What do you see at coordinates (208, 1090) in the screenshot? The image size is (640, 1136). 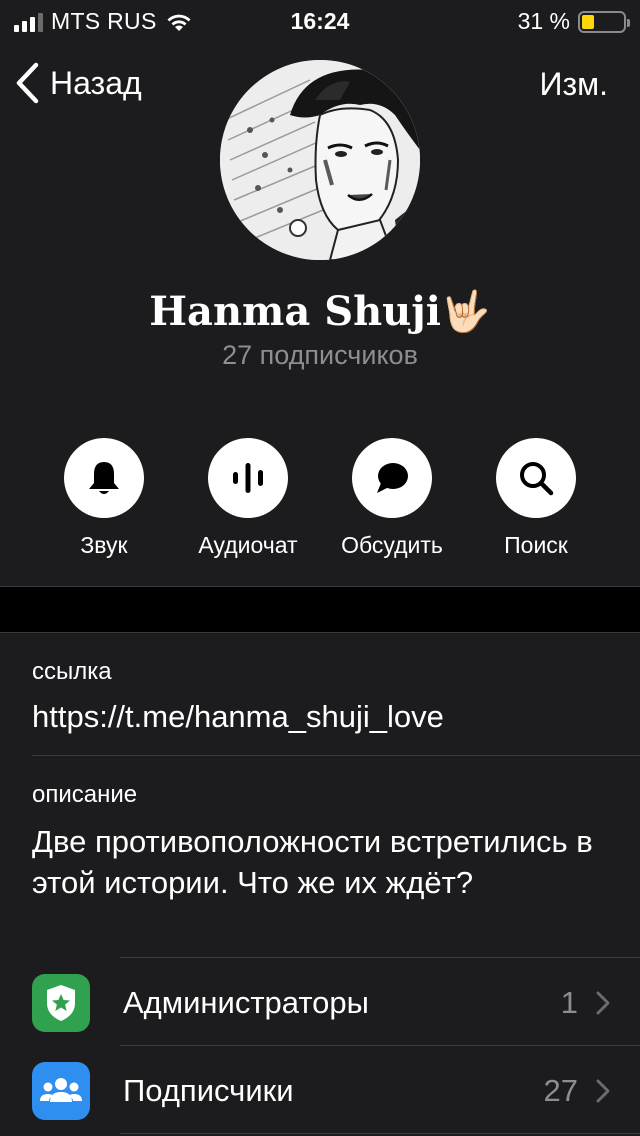 I see `subscribers-label: Подписчики` at bounding box center [208, 1090].